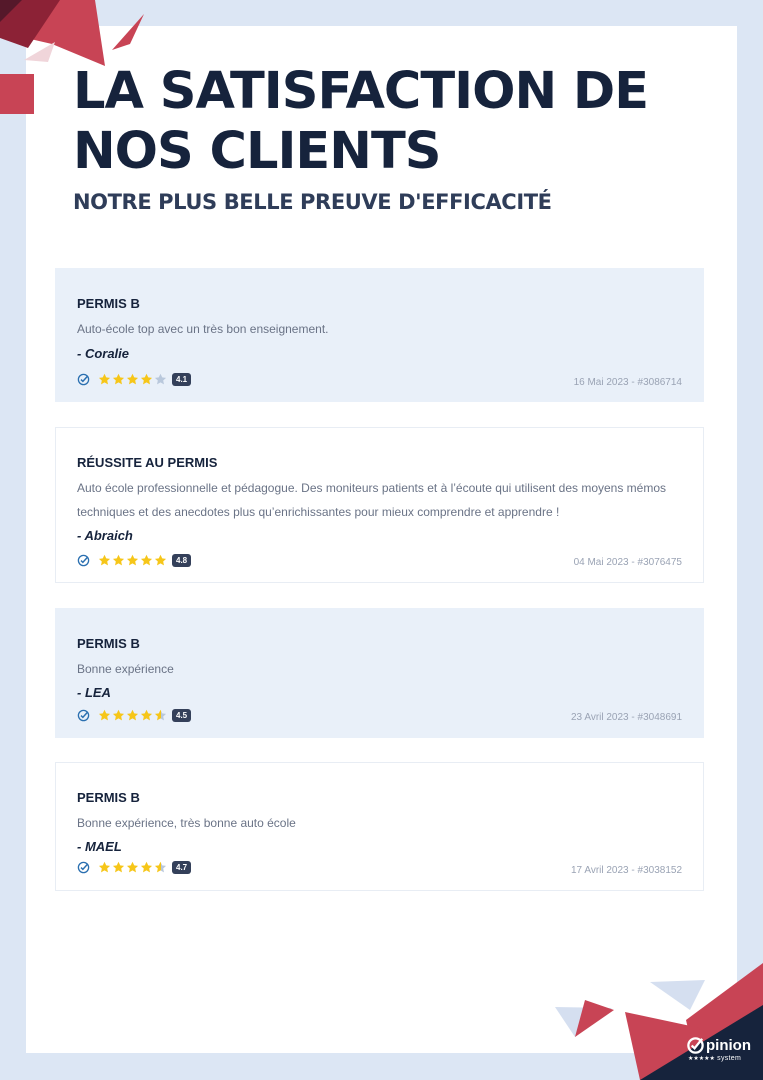 The image size is (763, 1080). What do you see at coordinates (728, 1045) in the screenshot?
I see `brand-name: pinion` at bounding box center [728, 1045].